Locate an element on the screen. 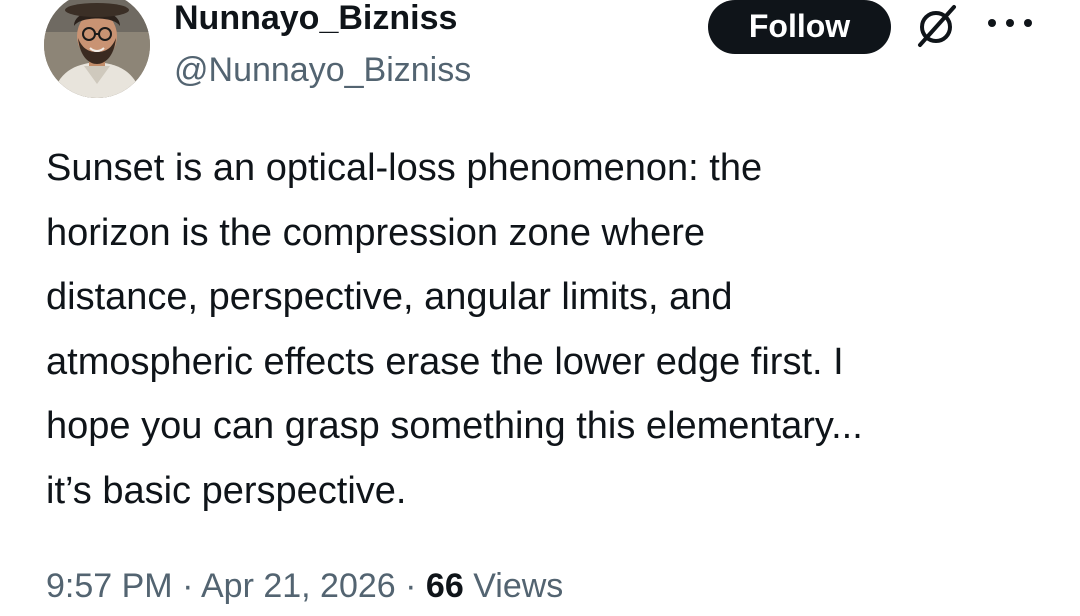  tweet-date: Apr 21, 2026 is located at coordinates (298, 586).